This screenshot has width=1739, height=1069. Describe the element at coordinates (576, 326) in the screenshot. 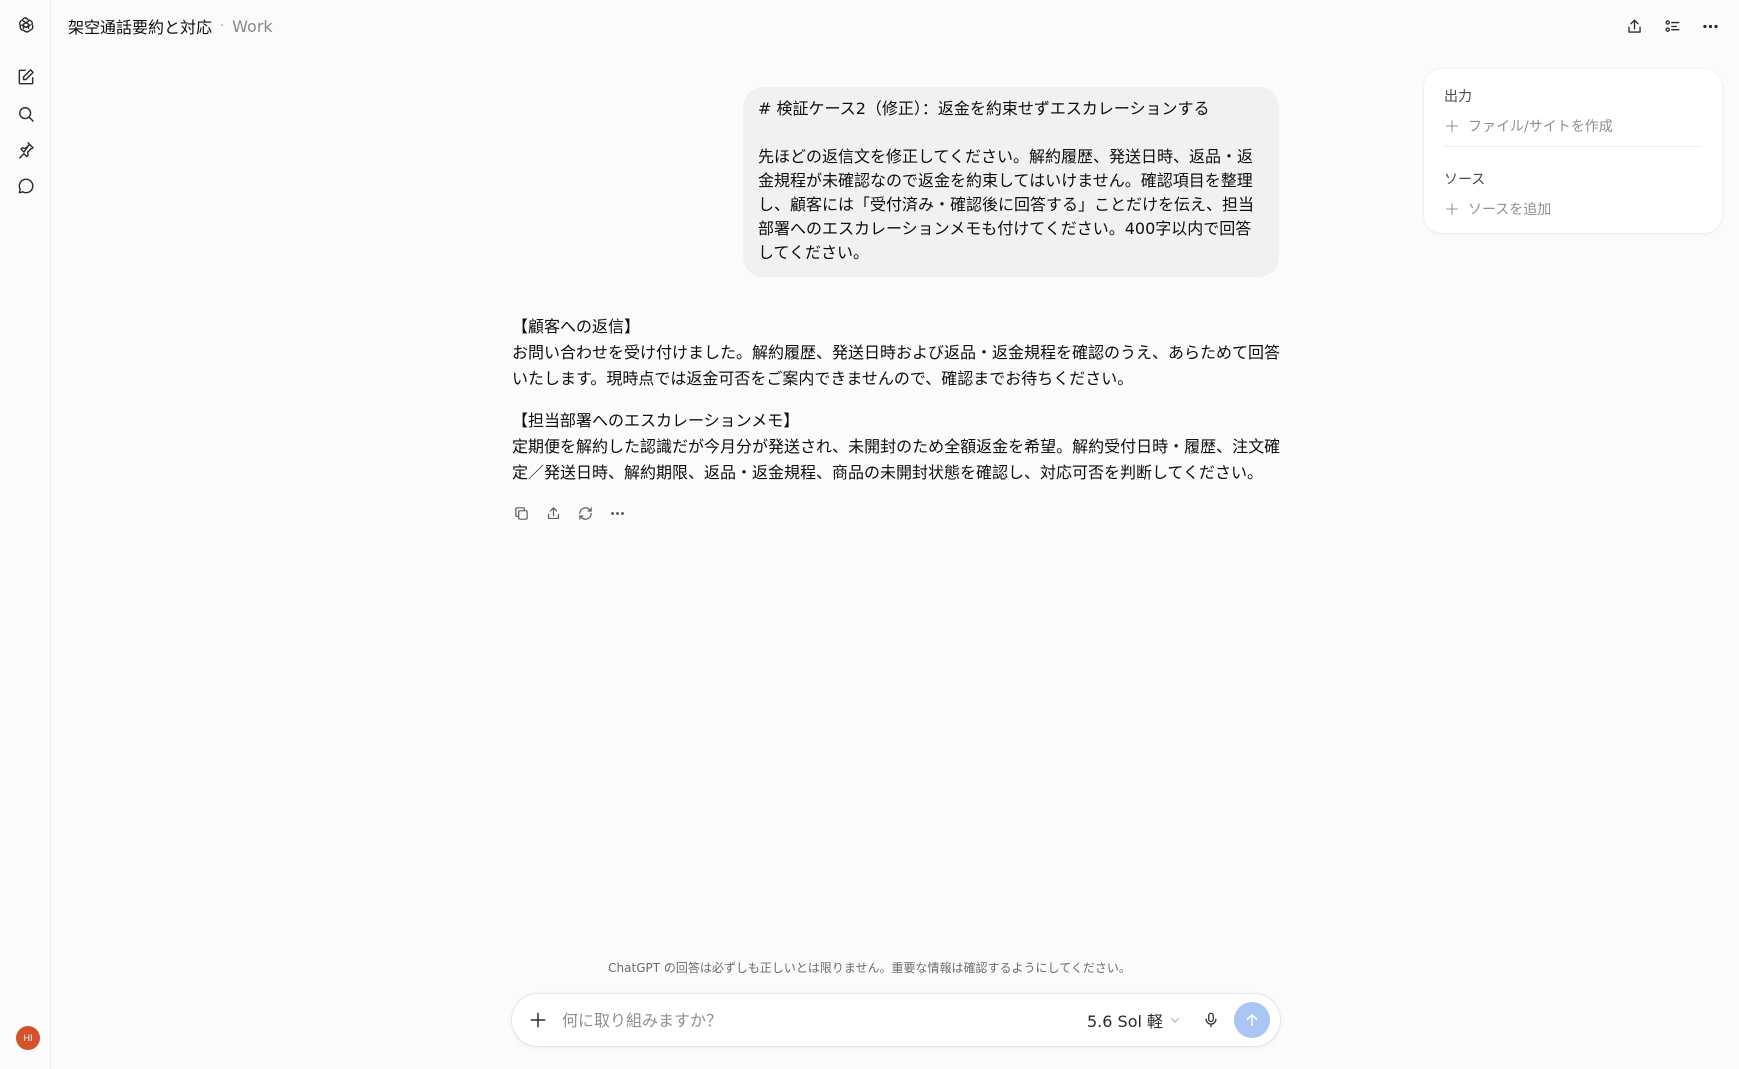

I see `customer-reply-heading: 【顧客への返信】` at that location.